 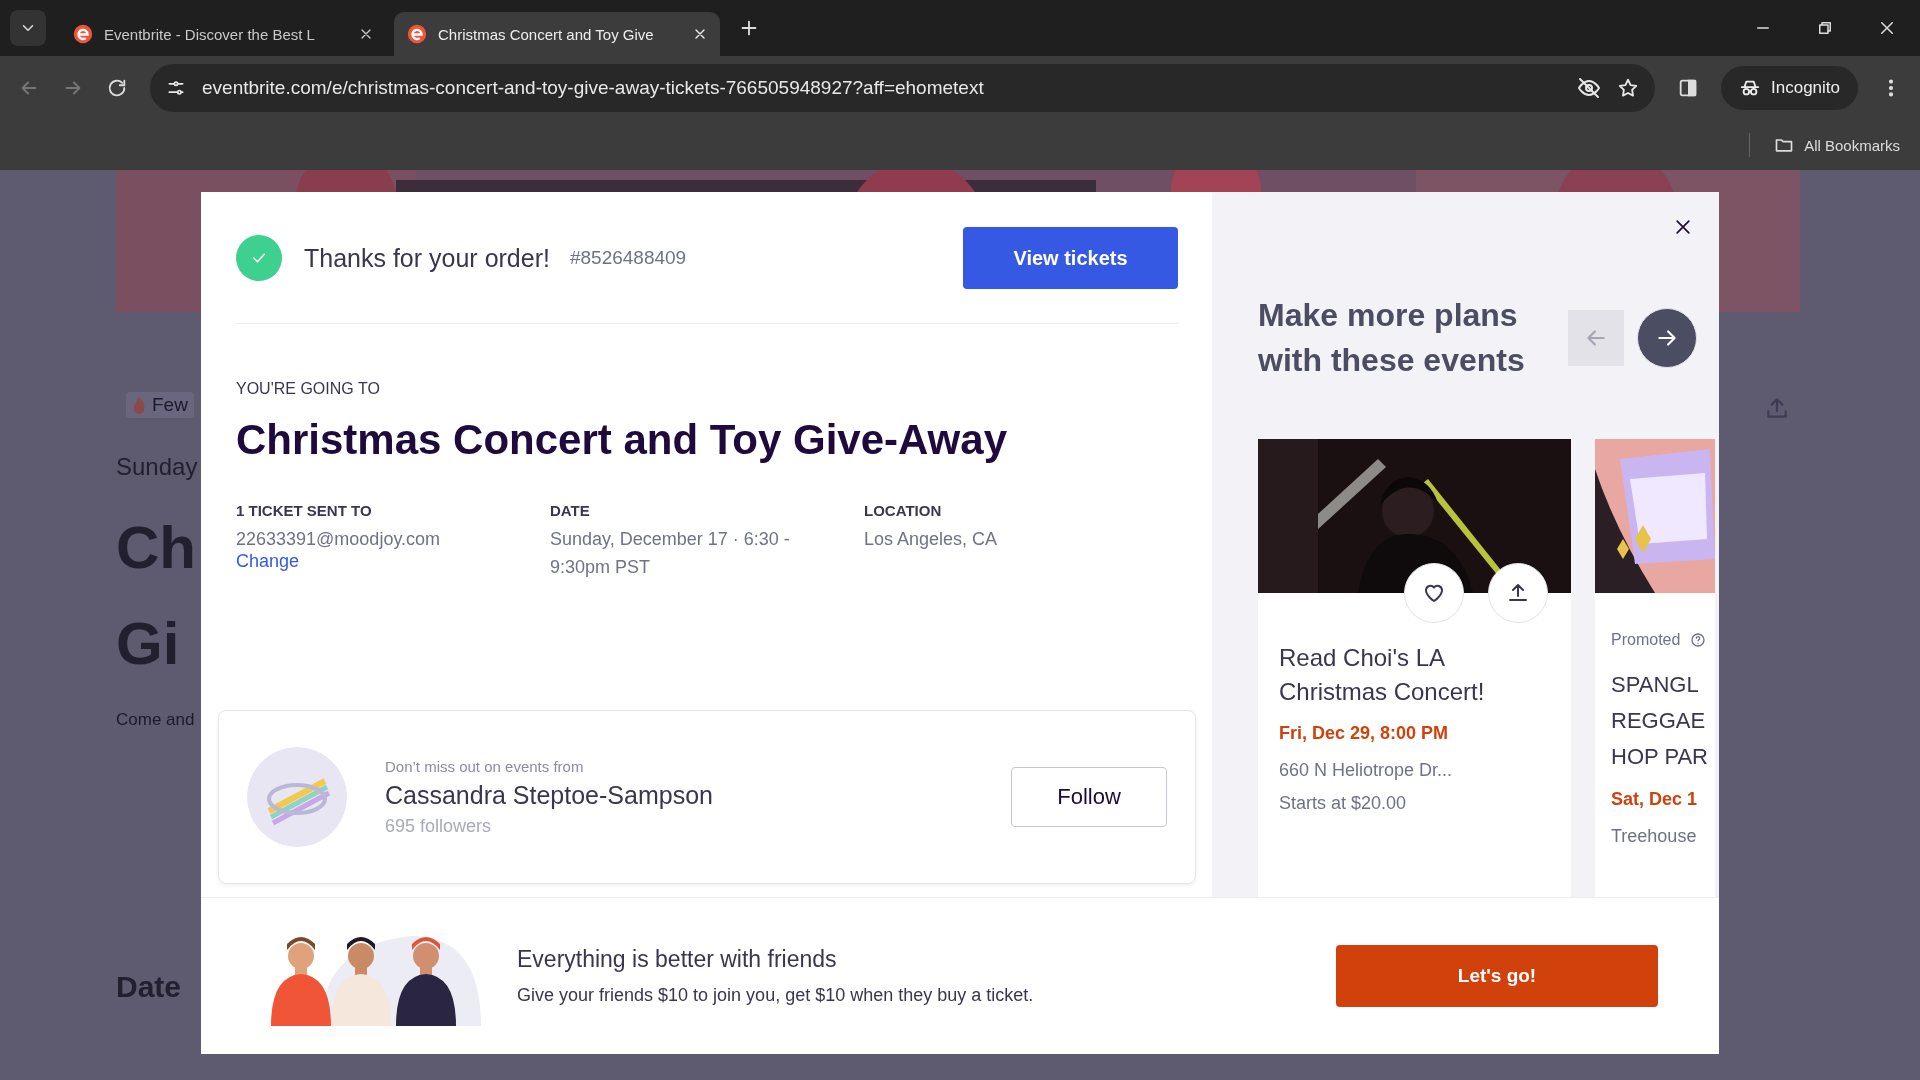 I want to click on change-link: Change, so click(x=393, y=561).